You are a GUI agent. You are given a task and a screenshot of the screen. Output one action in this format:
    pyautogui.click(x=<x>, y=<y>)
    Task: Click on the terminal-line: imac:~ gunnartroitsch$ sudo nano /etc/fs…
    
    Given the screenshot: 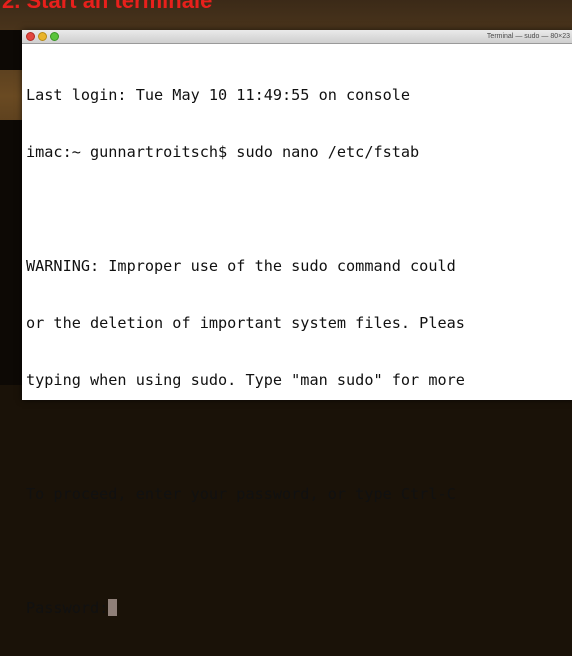 What is the action you would take?
    pyautogui.click(x=223, y=152)
    